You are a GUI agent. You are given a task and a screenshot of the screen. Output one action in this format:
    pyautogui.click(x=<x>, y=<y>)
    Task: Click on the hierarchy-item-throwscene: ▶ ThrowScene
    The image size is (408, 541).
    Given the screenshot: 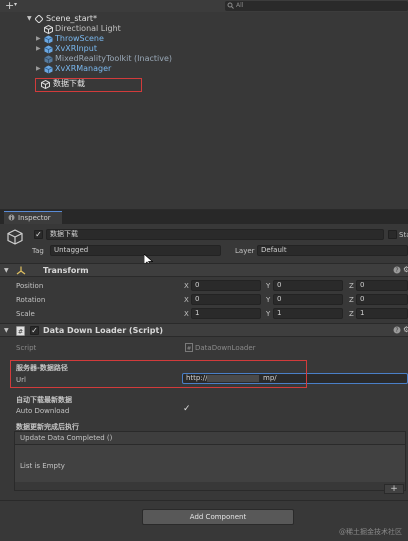 What is the action you would take?
    pyautogui.click(x=204, y=39)
    